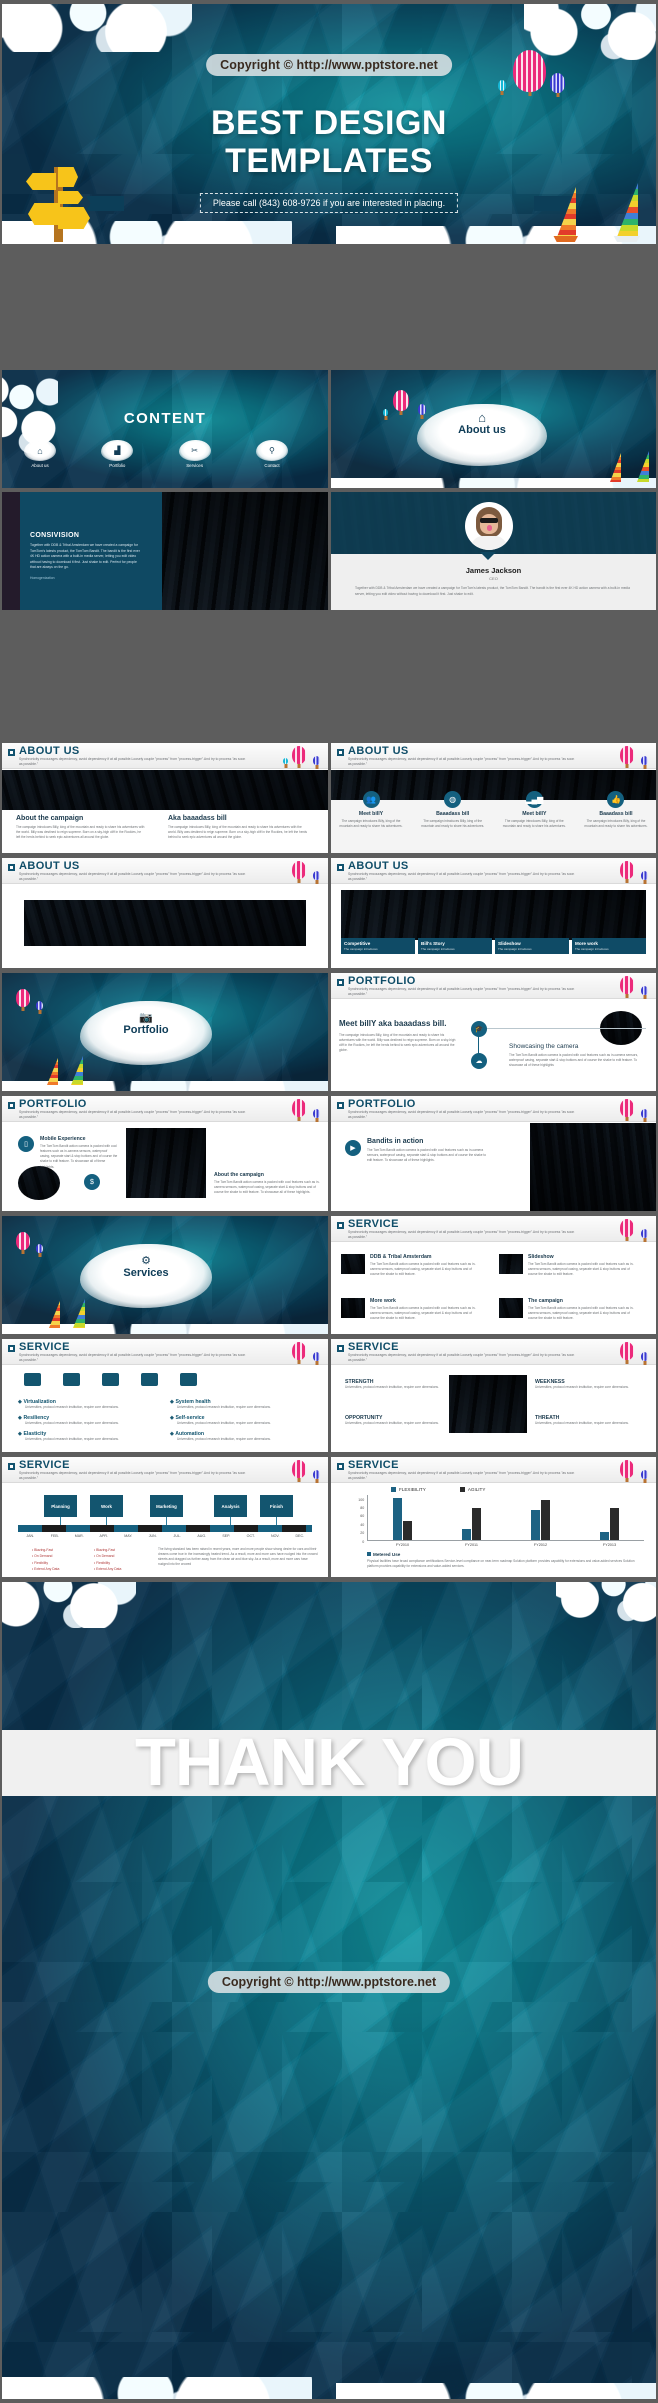  Describe the element at coordinates (357, 943) in the screenshot. I see `about-tab-title: Competitive` at that location.